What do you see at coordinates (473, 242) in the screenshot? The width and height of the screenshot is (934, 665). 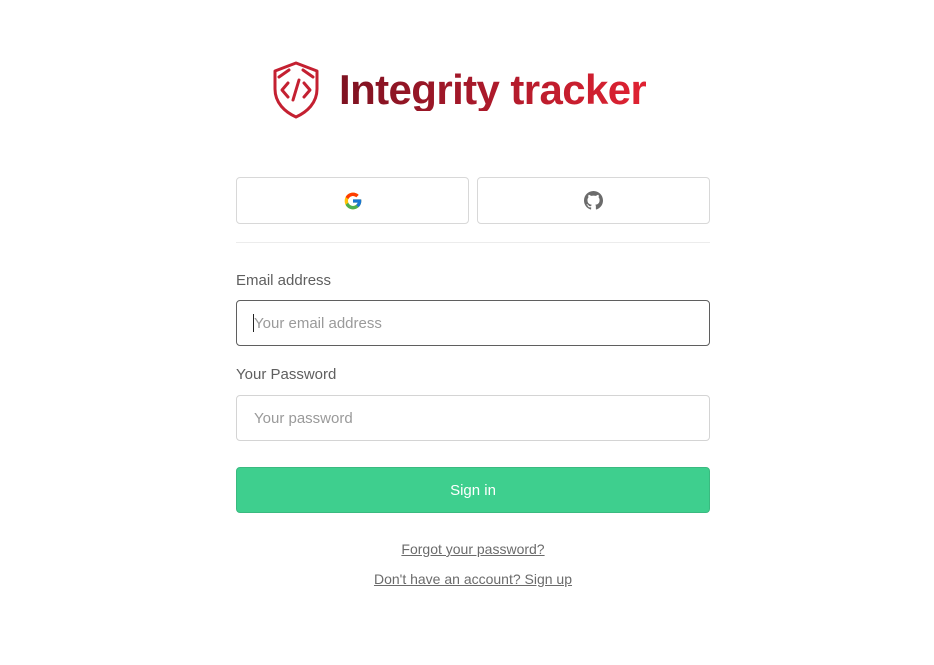 I see `divider` at bounding box center [473, 242].